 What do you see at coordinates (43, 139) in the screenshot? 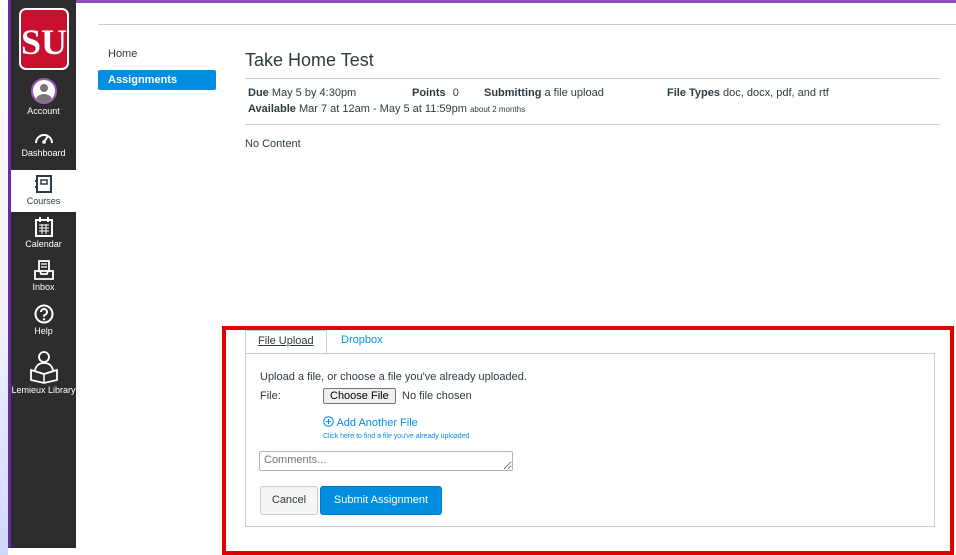
I see `dashboard-icon` at bounding box center [43, 139].